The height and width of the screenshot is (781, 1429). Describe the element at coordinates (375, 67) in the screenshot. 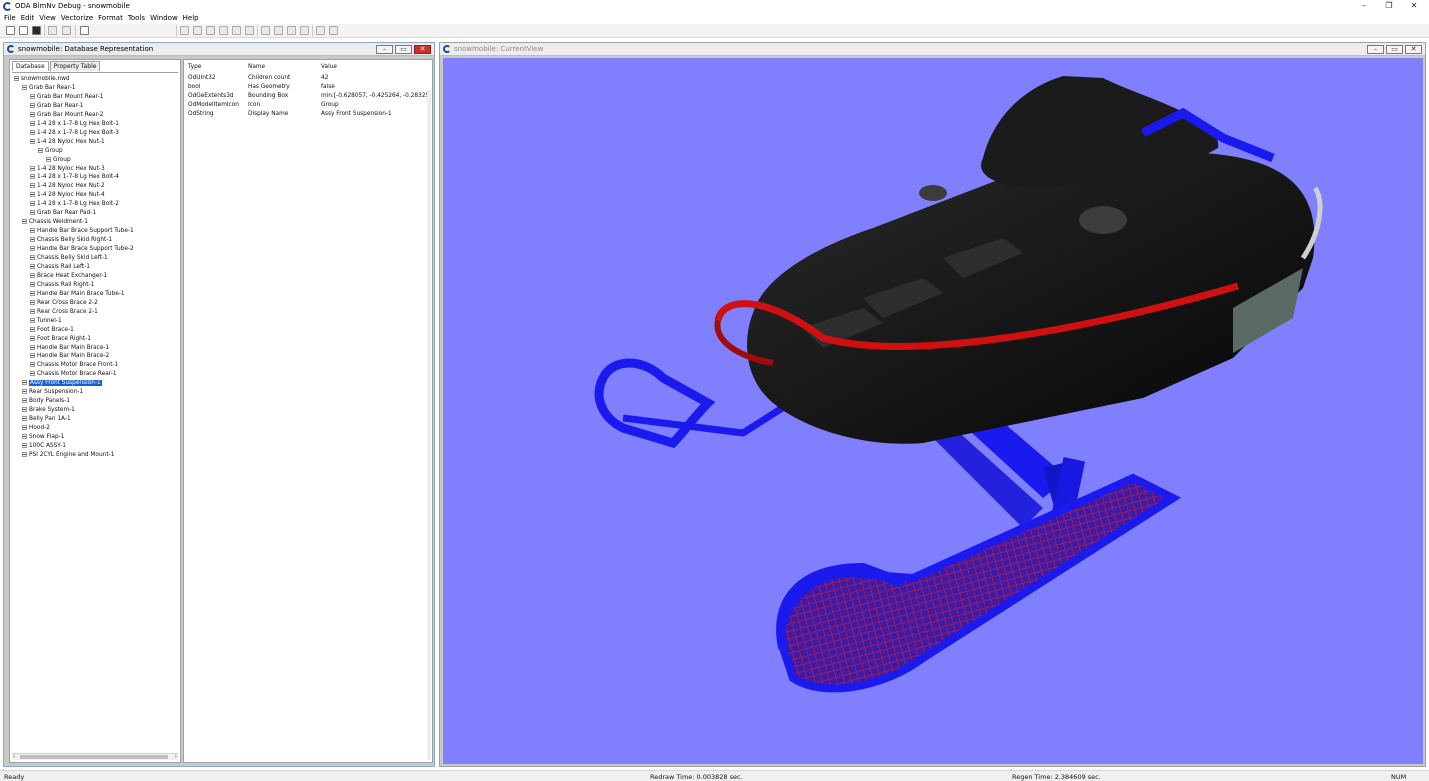

I see `header-value: Value` at that location.